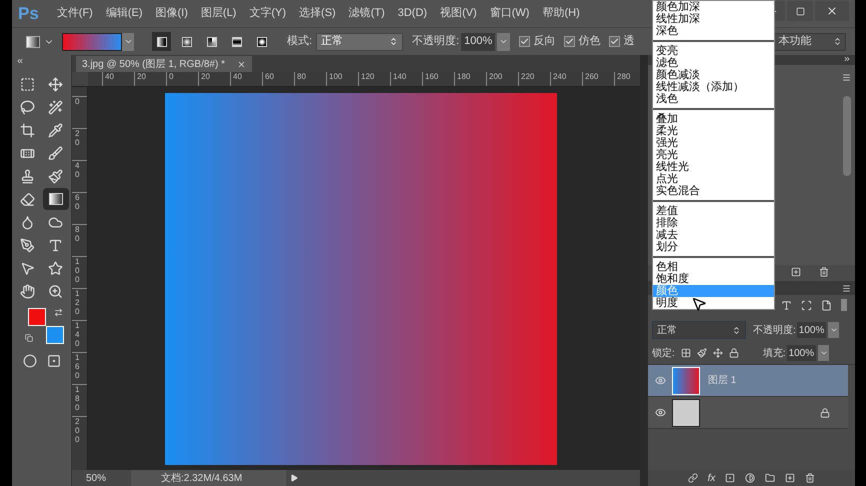 The image size is (866, 486). I want to click on menu-option: 线性减淡（添加）, so click(713, 87).